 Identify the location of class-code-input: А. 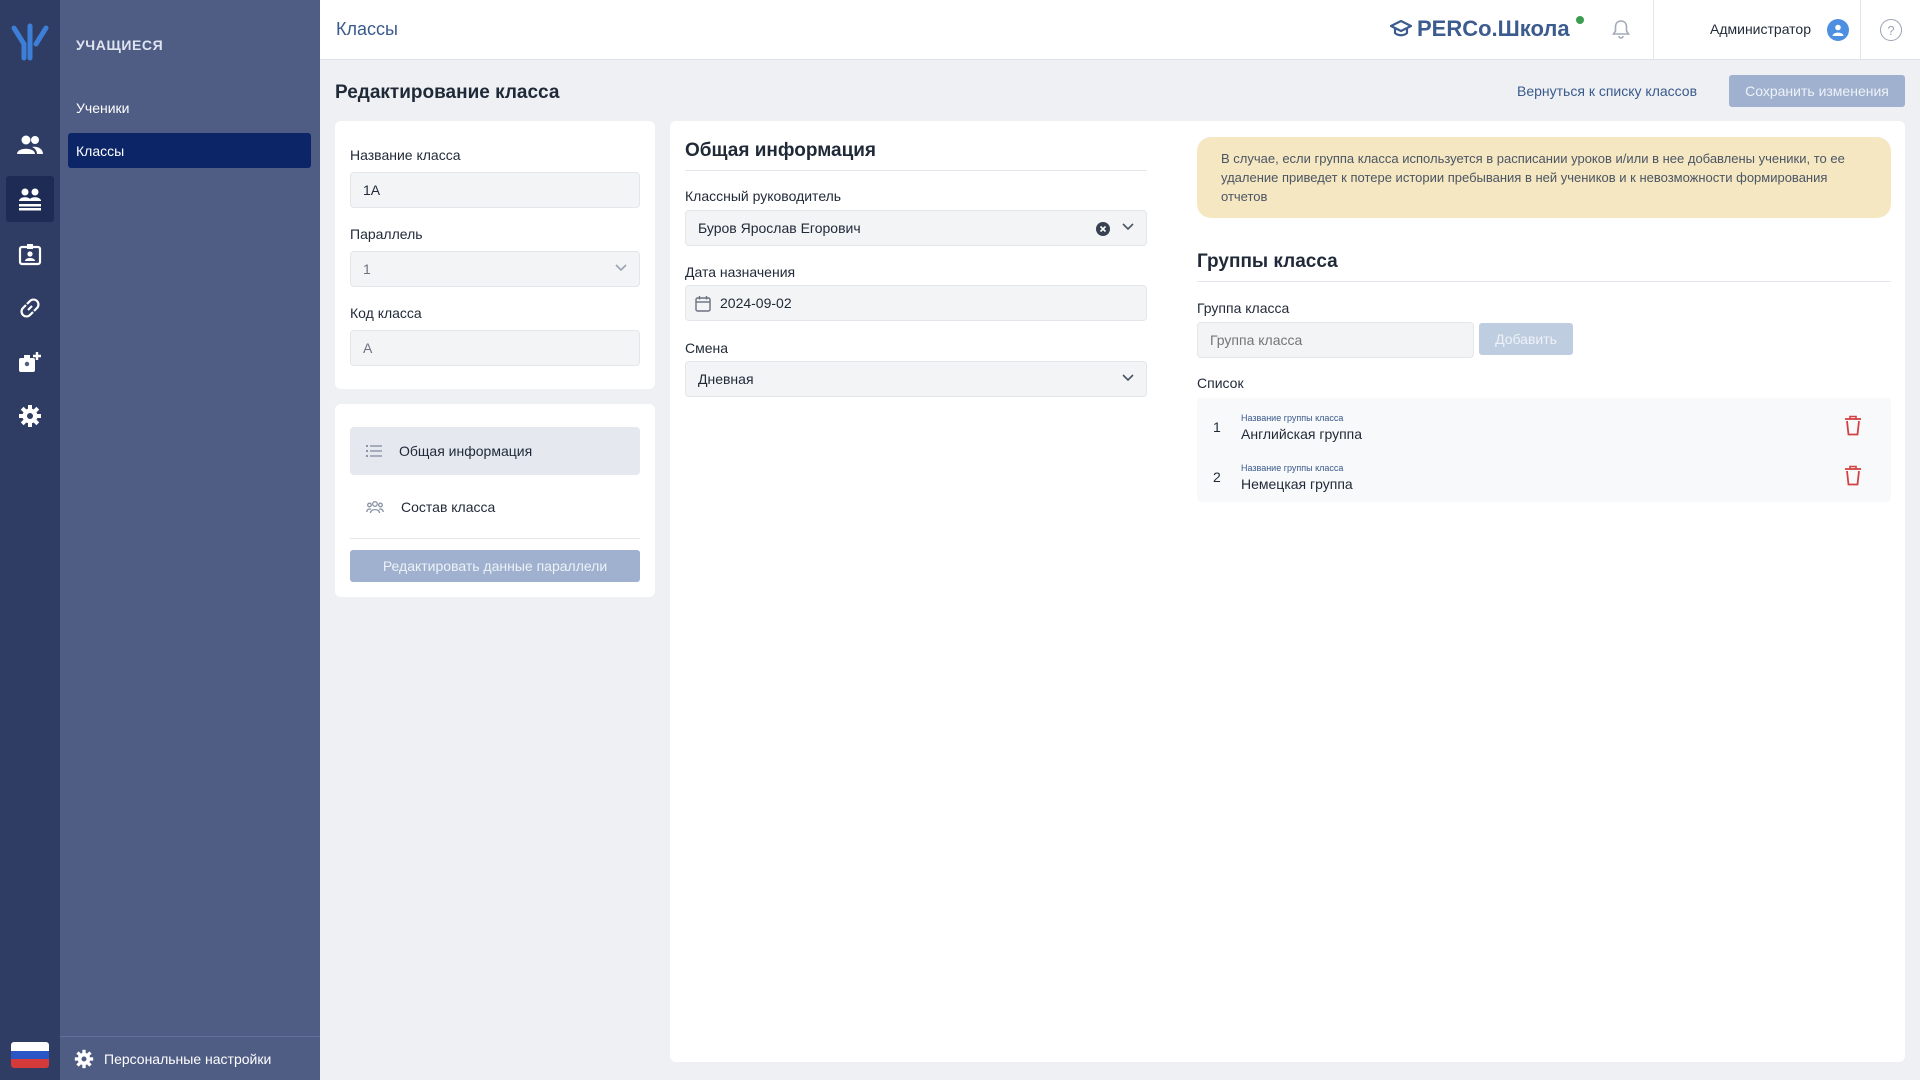
(495, 348).